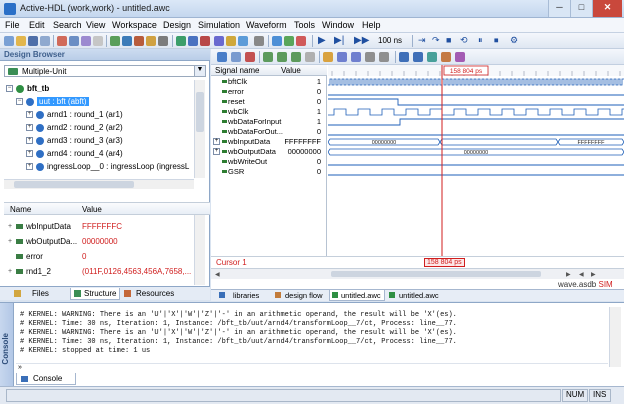 This screenshot has height=404, width=624. Describe the element at coordinates (269, 92) in the screenshot. I see `signal-row: error 0` at that location.